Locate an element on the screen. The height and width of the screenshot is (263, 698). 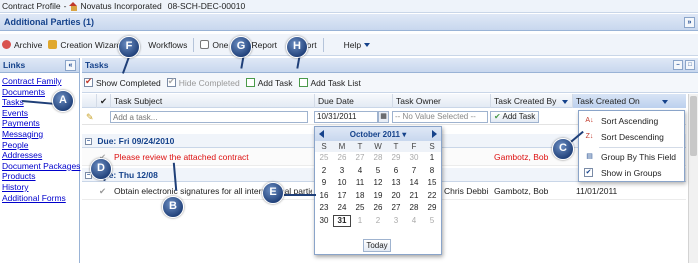
hide-completed-button: Hide Completed is located at coordinates (203, 82).